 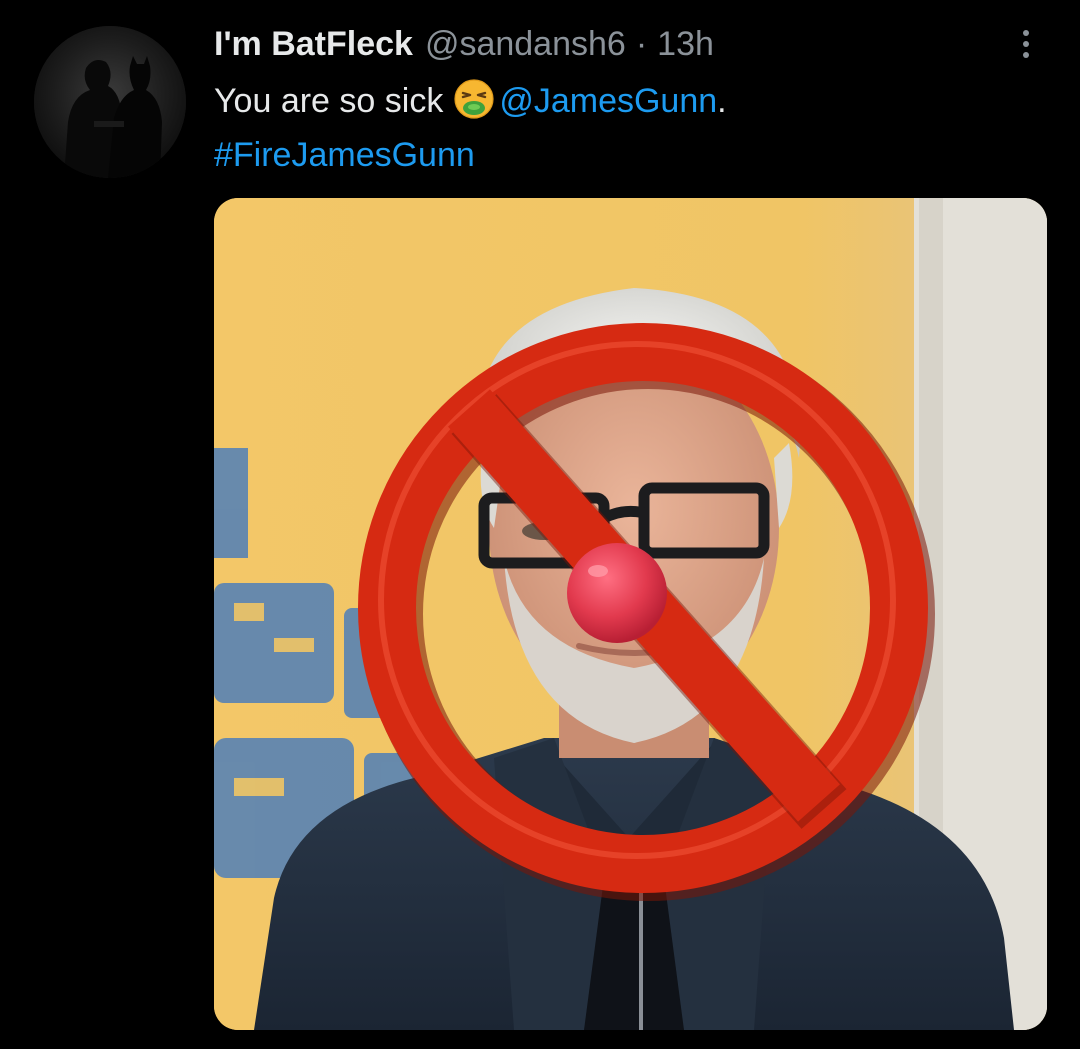 What do you see at coordinates (313, 44) in the screenshot?
I see `author-display-name: I'm BatFleck` at bounding box center [313, 44].